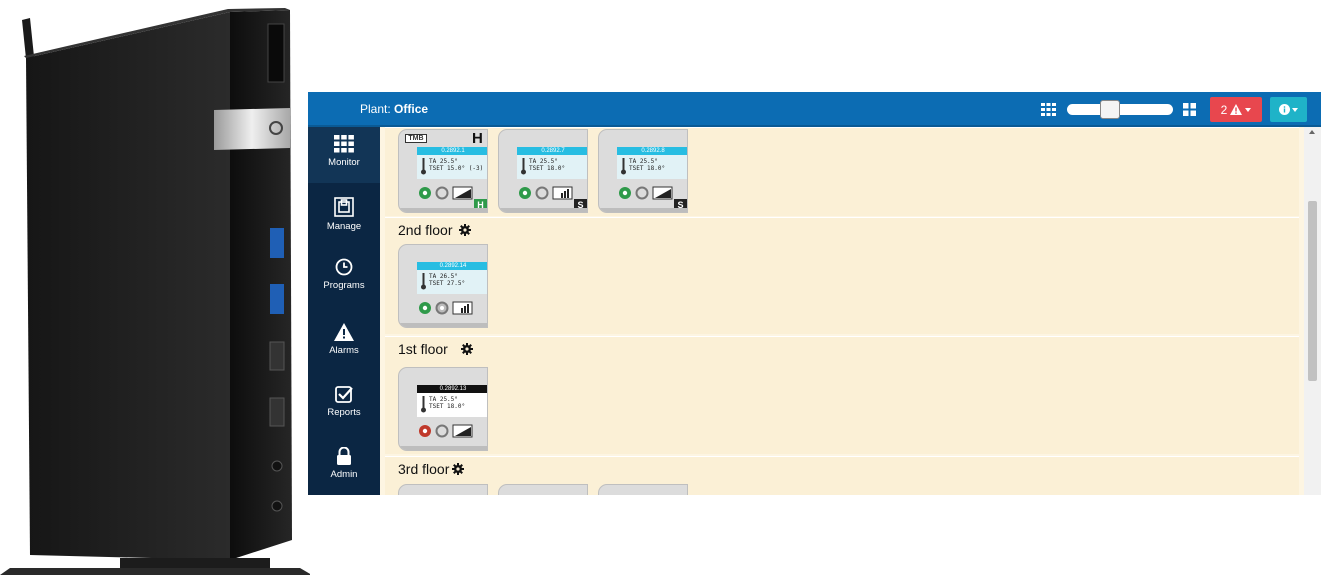 Image resolution: width=1326 pixels, height=577 pixels. I want to click on sidebar-item-programs: Programs, so click(344, 280).